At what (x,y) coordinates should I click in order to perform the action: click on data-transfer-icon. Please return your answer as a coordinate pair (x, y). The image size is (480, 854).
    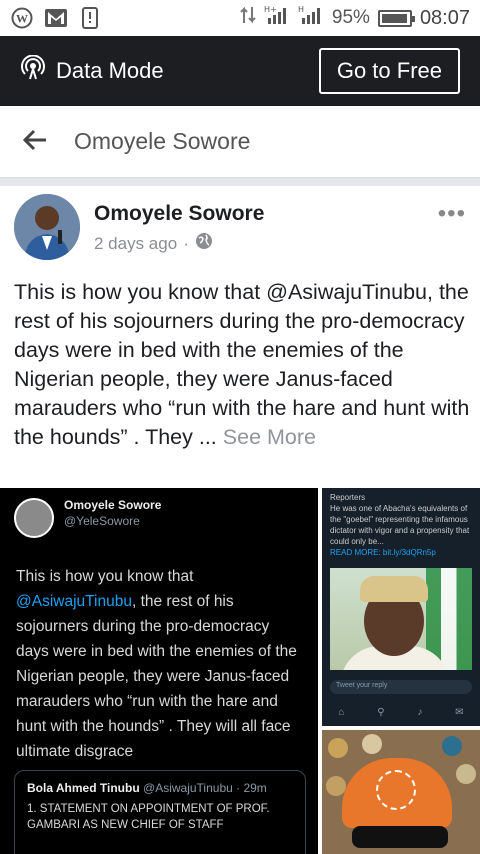
    Looking at the image, I should click on (248, 18).